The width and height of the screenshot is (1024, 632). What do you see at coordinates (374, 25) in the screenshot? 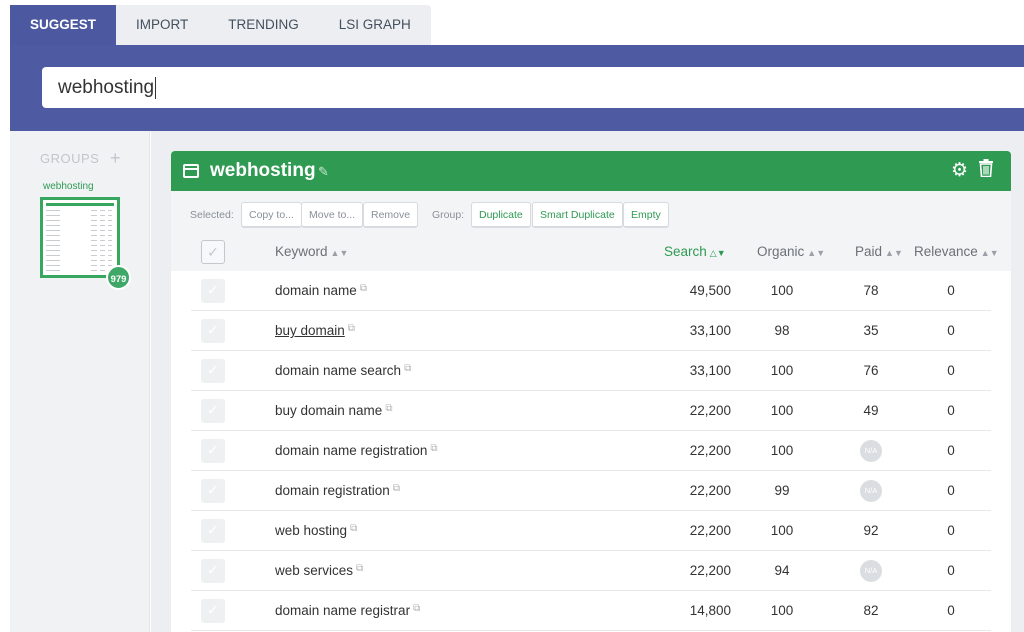
I see `tab-lsi-graph: LSI GRAPH` at bounding box center [374, 25].